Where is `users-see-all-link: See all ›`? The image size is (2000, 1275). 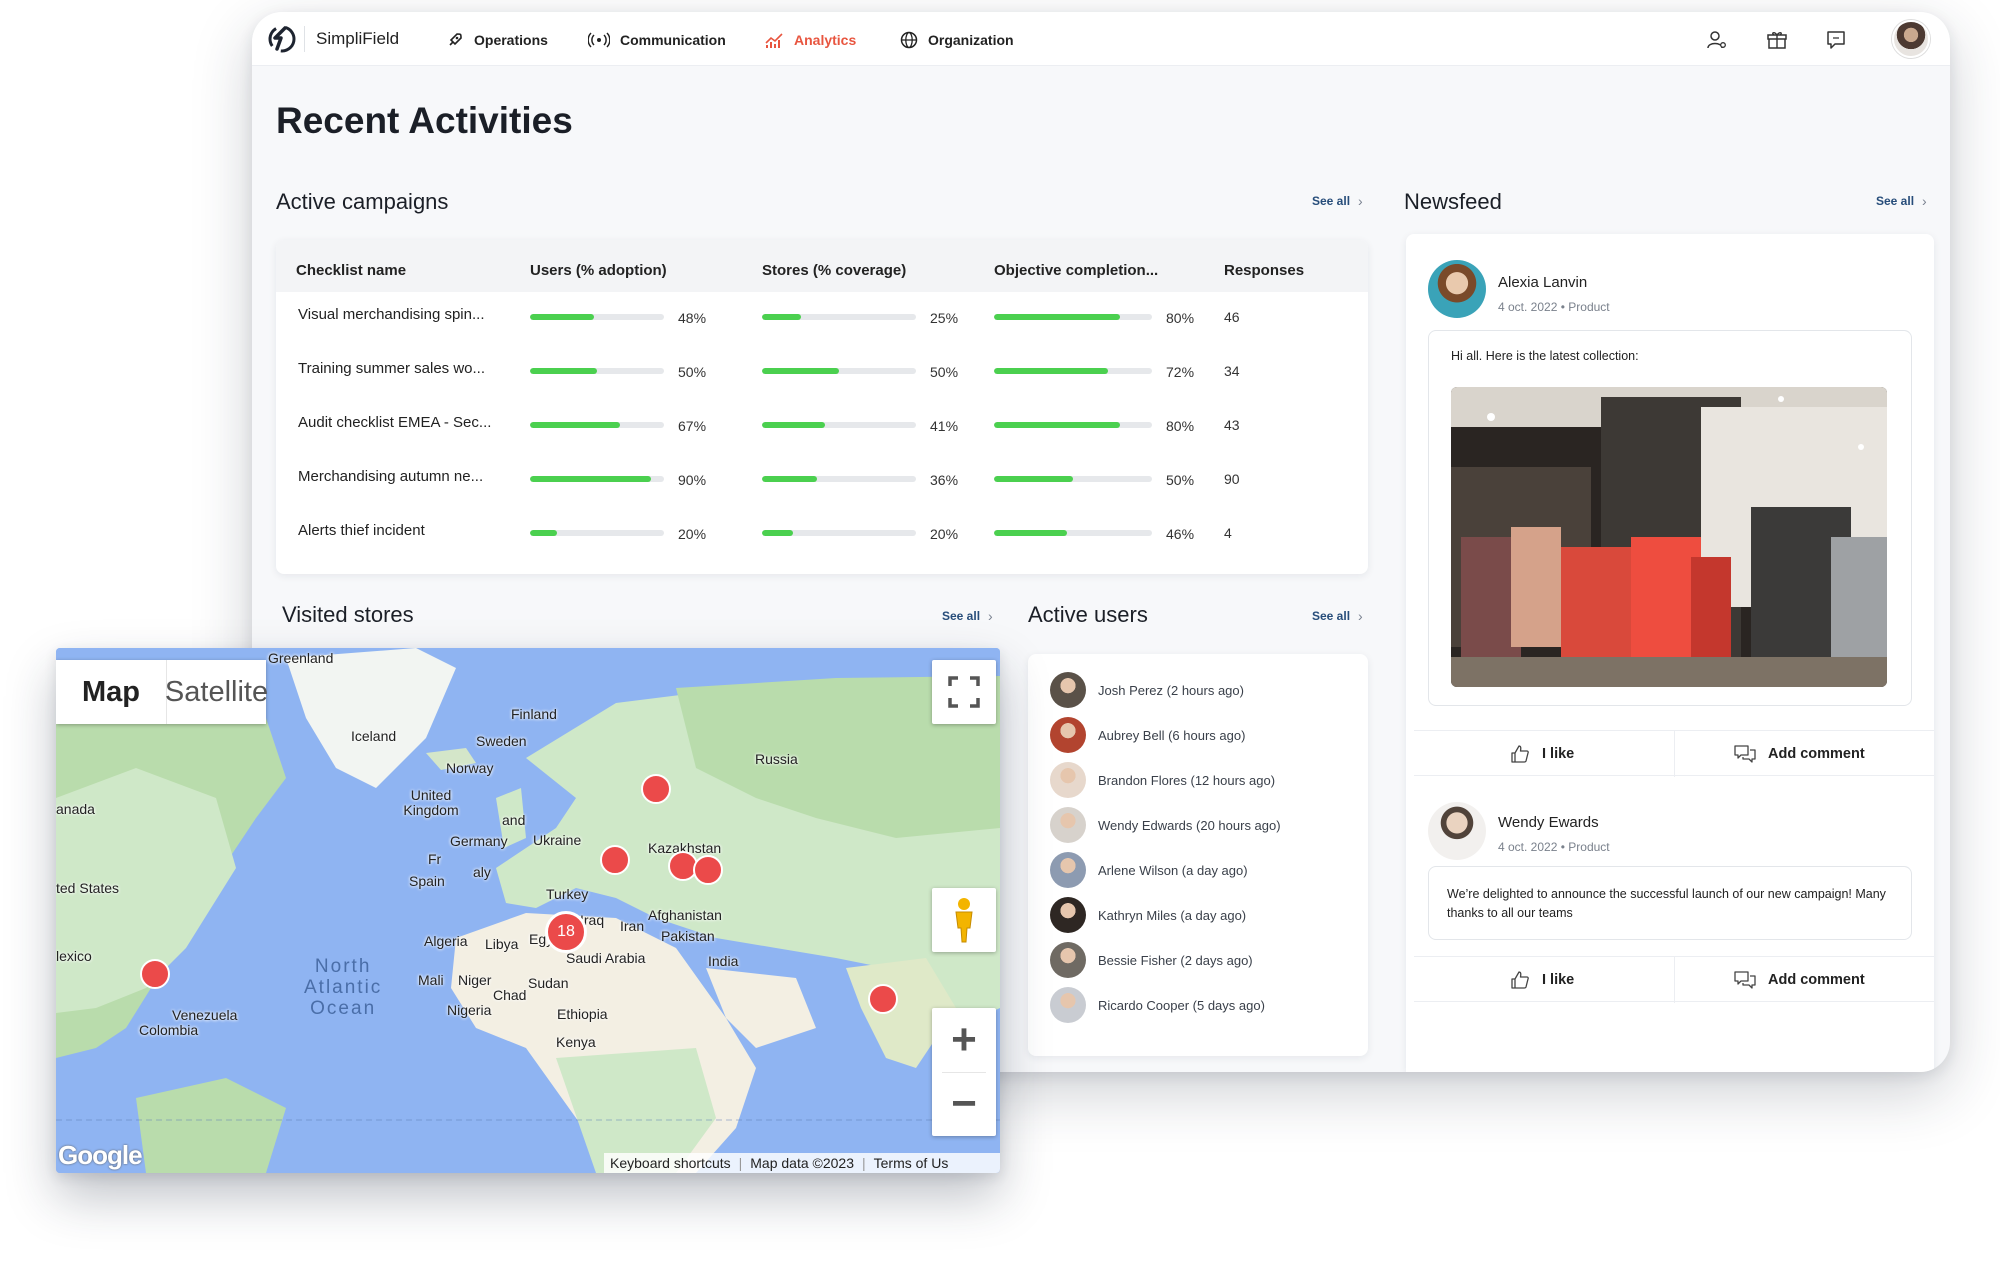 users-see-all-link: See all › is located at coordinates (1337, 616).